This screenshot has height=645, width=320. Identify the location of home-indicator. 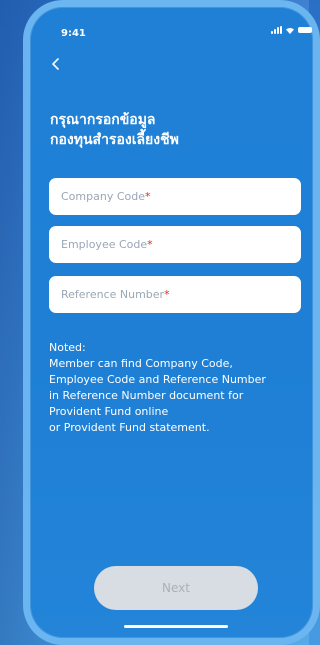
(176, 626).